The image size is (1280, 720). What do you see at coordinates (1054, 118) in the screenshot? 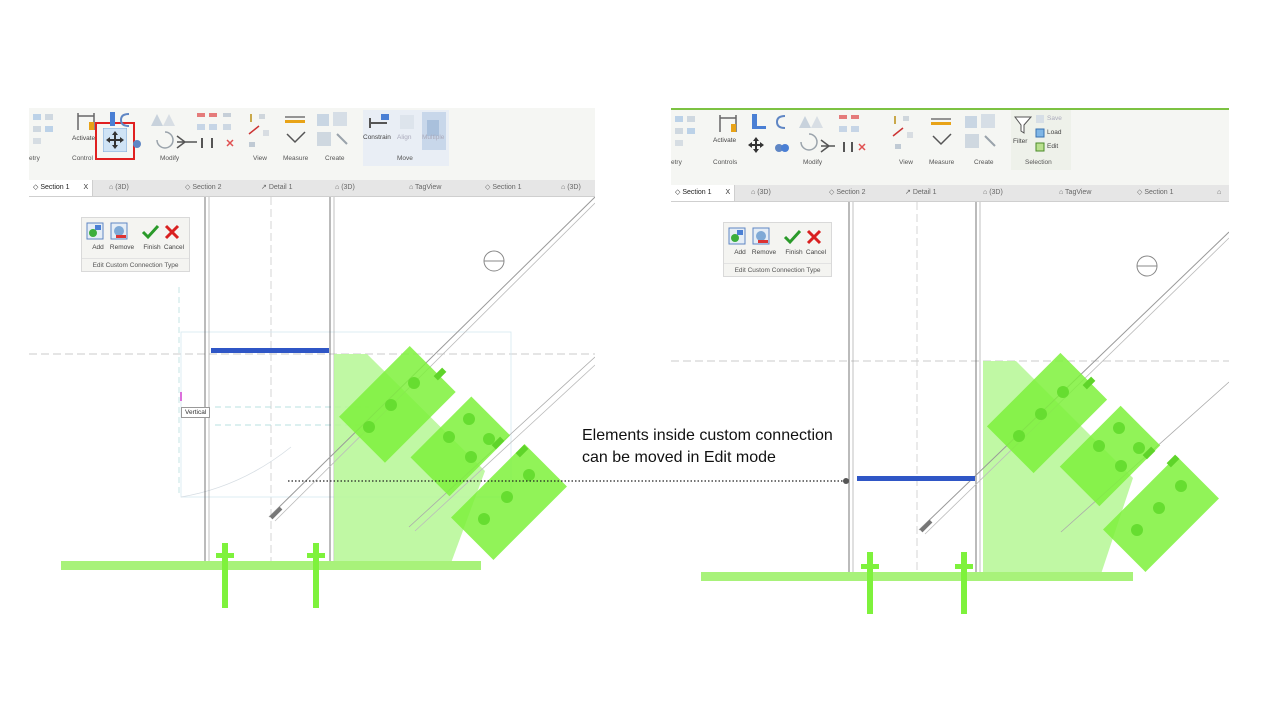
I see `save-label: Save` at bounding box center [1054, 118].